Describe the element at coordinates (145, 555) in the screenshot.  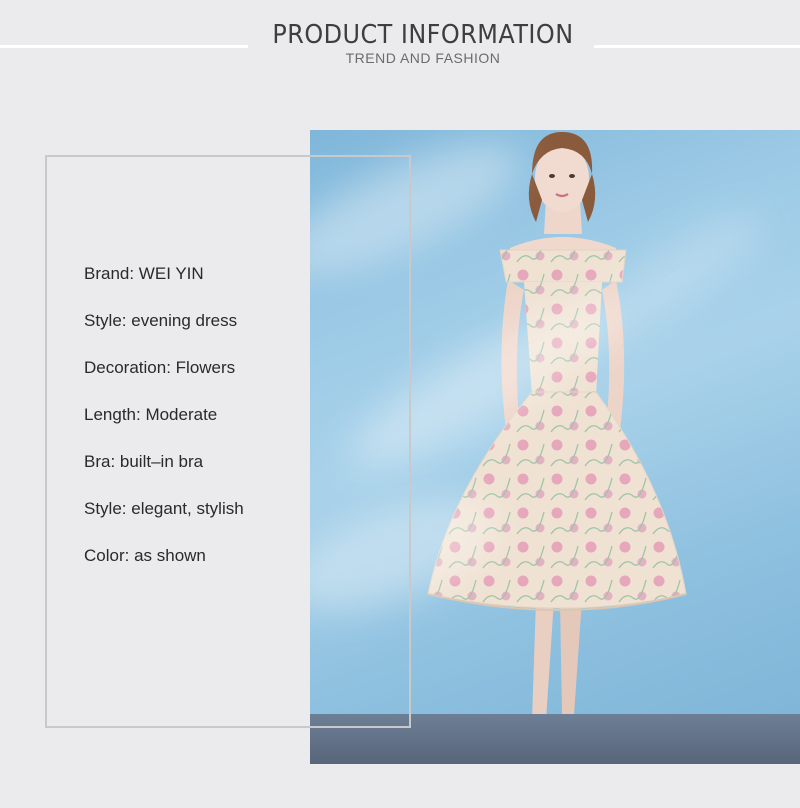
I see `spec-color: Color: as shown` at that location.